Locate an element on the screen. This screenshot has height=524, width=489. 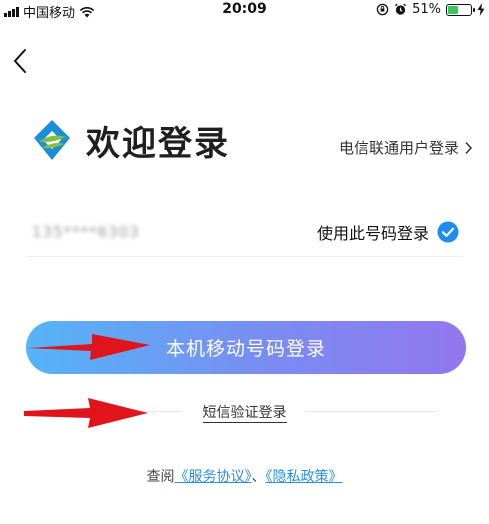
use-this-number-option: 使用此号码登录 is located at coordinates (388, 232).